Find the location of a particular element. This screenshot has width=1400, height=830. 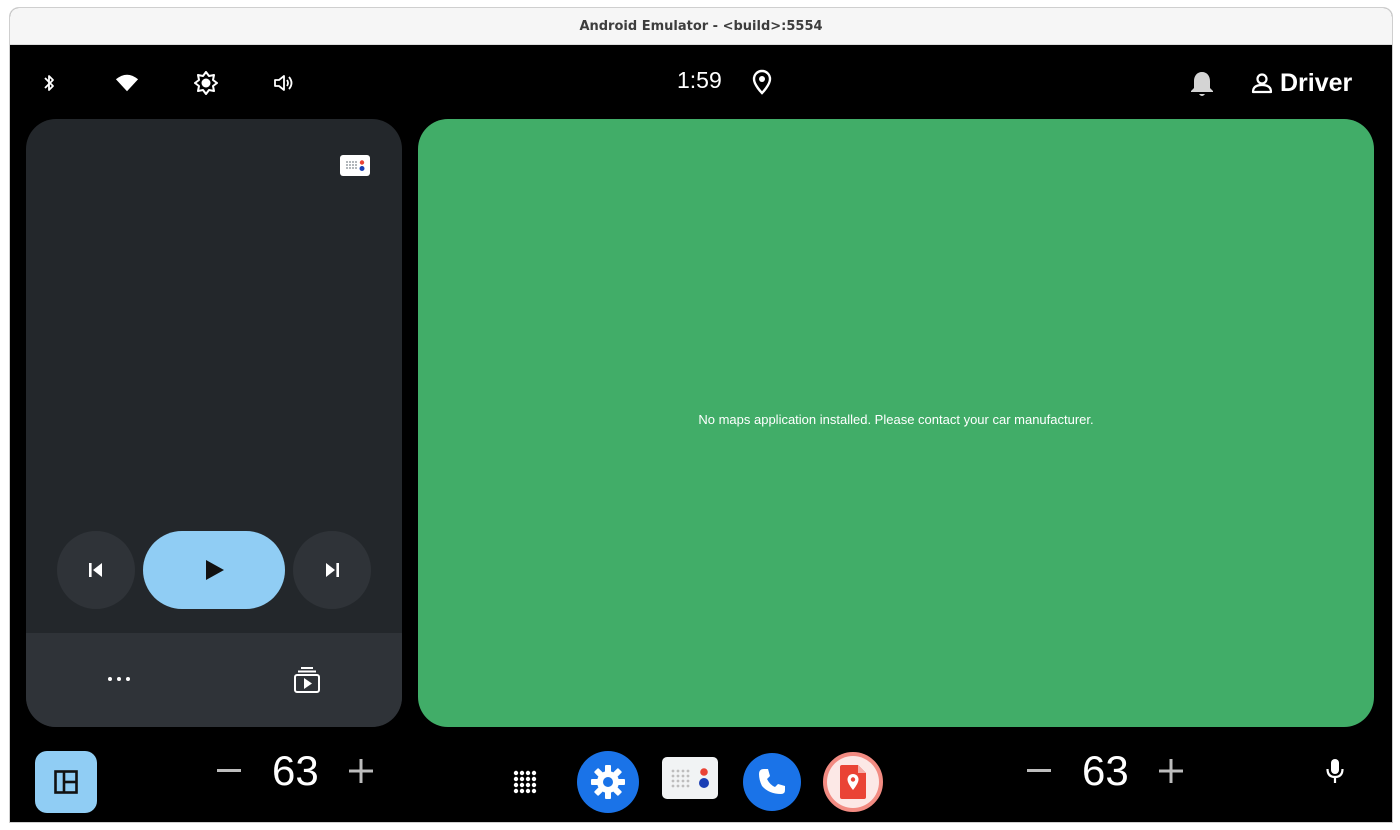

location-pin-icon is located at coordinates (762, 82).